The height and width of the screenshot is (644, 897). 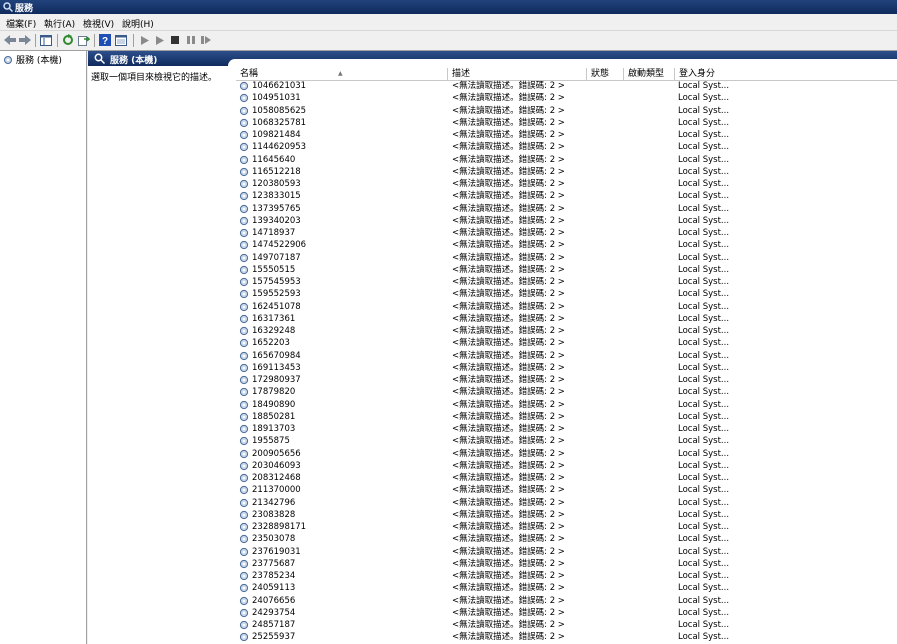 What do you see at coordinates (25, 40) in the screenshot?
I see `forward-arrow-icon` at bounding box center [25, 40].